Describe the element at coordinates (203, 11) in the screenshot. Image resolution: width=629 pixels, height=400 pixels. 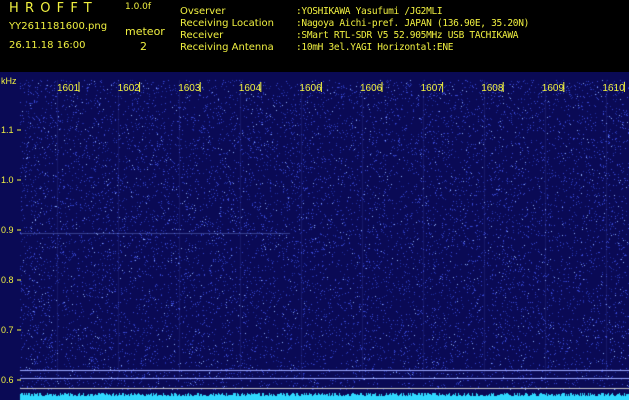
I see `observer-key: Ovserver` at that location.